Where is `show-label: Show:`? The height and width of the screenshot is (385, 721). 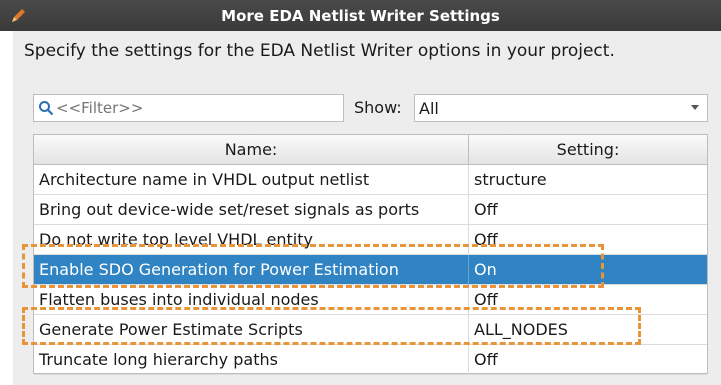
show-label: Show: is located at coordinates (378, 107).